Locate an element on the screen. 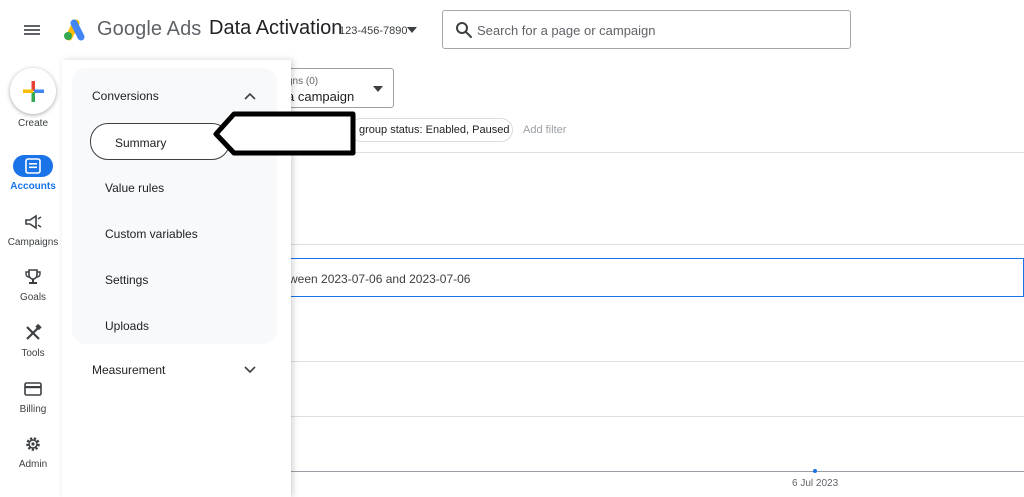 This screenshot has height=497, width=1024. tools-icon is located at coordinates (34, 332).